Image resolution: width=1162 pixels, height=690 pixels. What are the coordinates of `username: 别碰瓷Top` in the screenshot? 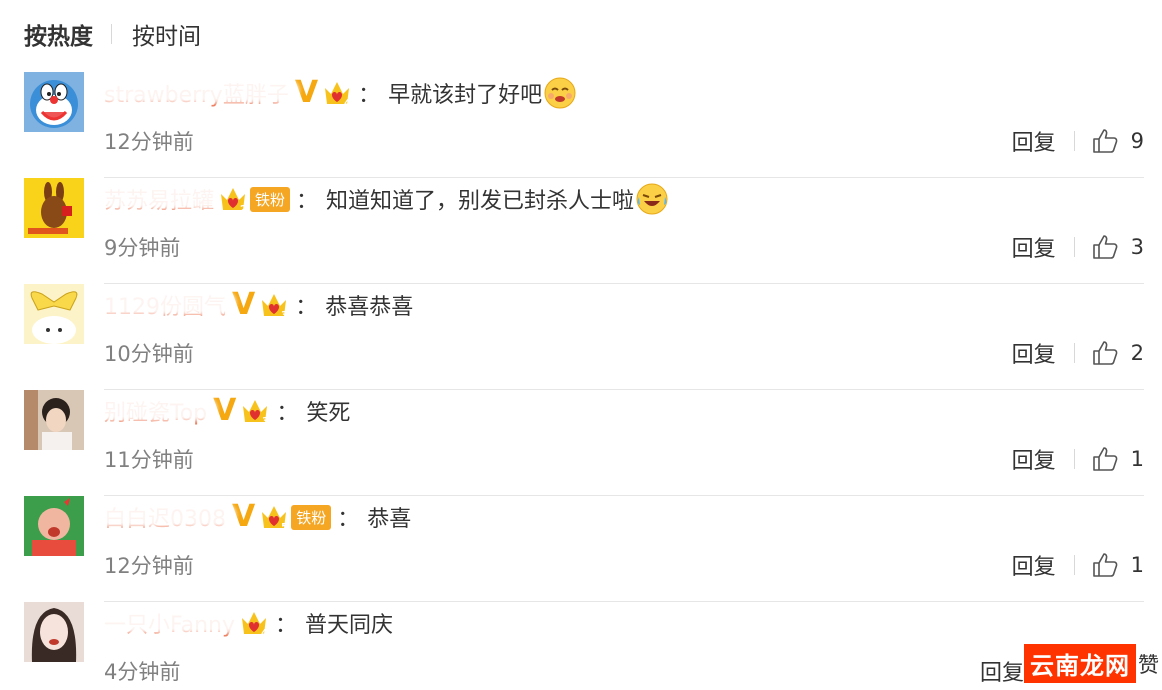 It's located at (157, 411).